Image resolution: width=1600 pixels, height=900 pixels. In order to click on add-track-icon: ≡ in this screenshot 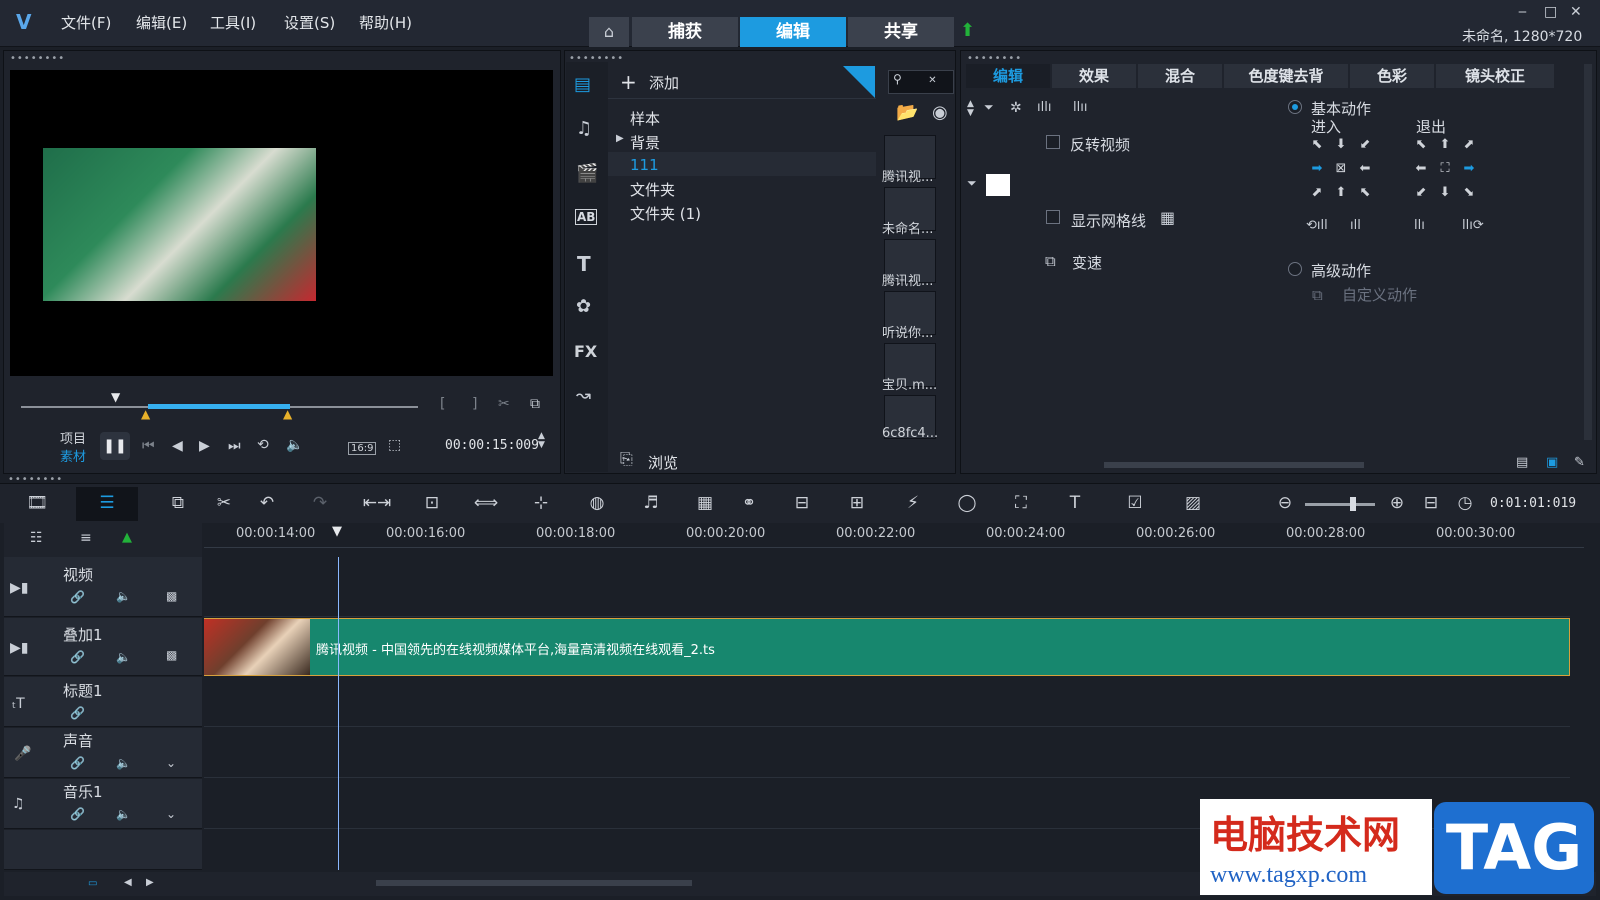, I will do `click(86, 538)`.